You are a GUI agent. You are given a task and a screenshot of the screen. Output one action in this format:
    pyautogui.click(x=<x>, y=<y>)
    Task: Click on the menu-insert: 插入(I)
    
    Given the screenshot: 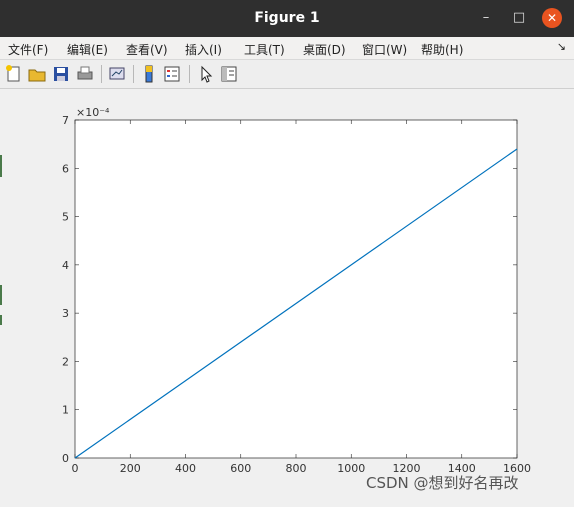 What is the action you would take?
    pyautogui.click(x=203, y=49)
    